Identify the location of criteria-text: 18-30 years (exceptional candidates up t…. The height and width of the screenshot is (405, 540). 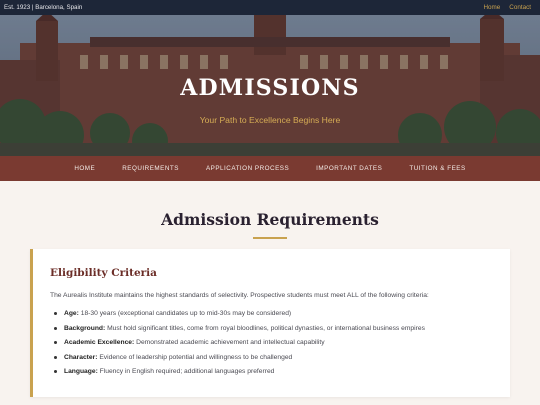
(186, 313).